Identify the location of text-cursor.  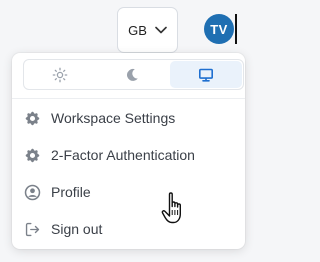
(236, 29).